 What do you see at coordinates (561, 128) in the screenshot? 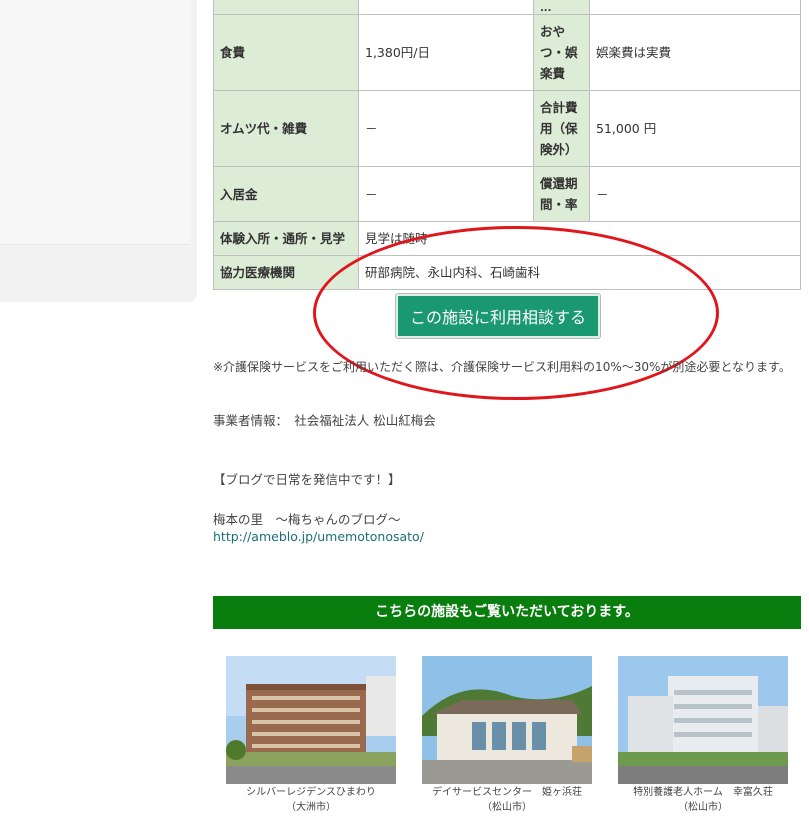
I see `table-header-cell: 合計費用（保険外）` at bounding box center [561, 128].